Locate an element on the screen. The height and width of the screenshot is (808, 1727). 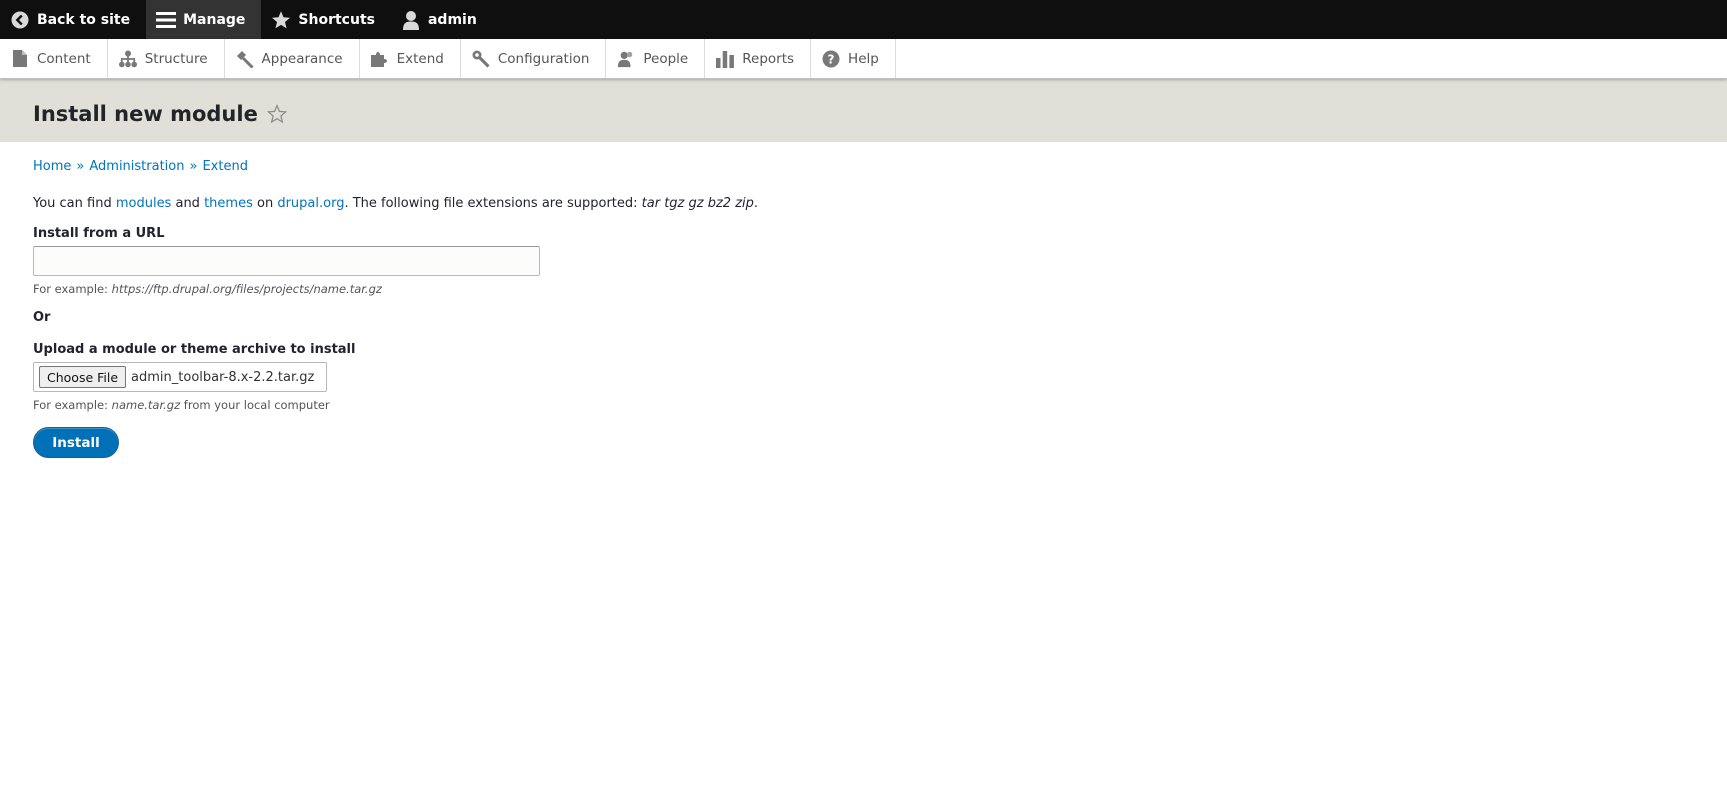
help-text-end: . is located at coordinates (756, 203).